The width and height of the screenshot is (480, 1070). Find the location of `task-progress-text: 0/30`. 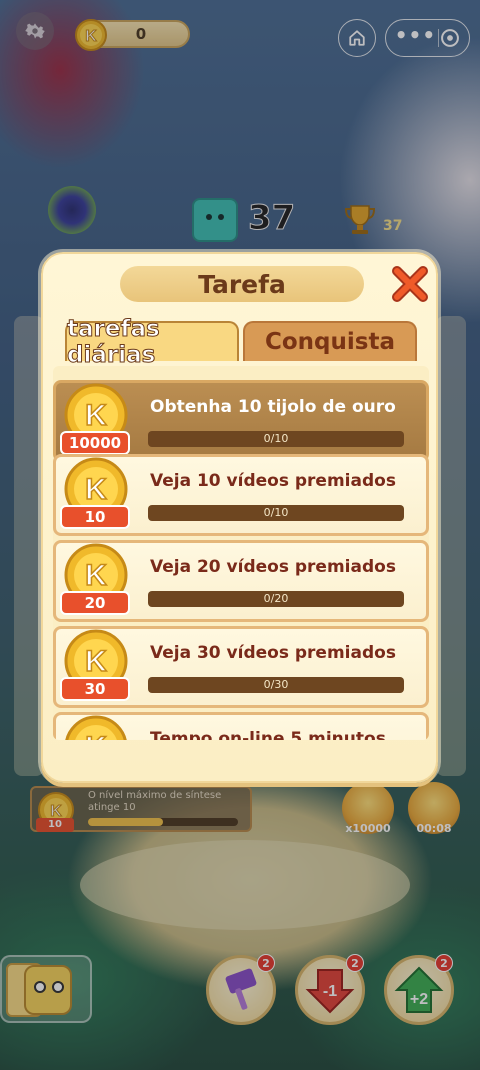

task-progress-text: 0/30 is located at coordinates (276, 684).